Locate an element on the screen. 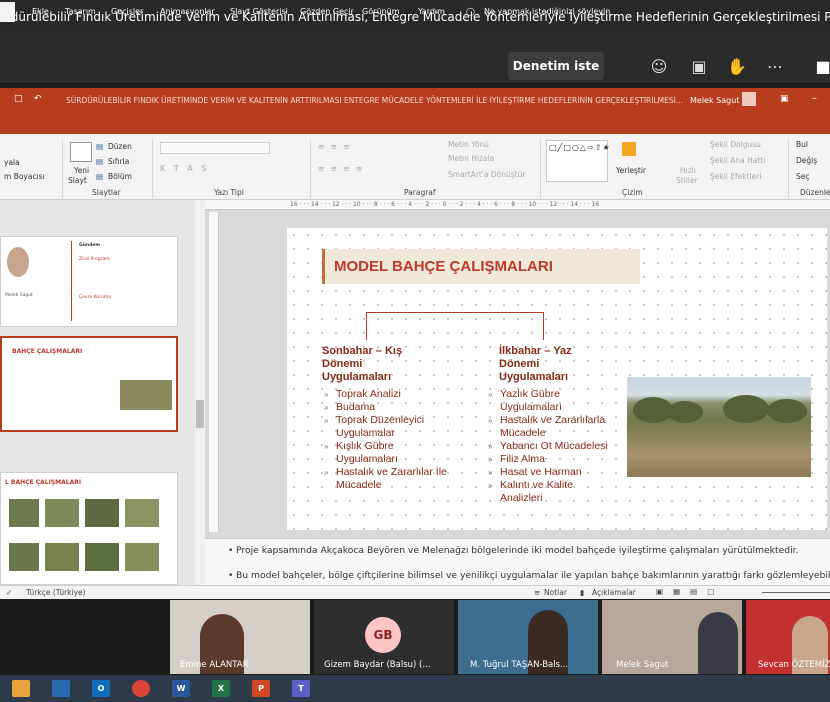 This screenshot has width=830, height=702. file-explorer-icon is located at coordinates (21, 688).